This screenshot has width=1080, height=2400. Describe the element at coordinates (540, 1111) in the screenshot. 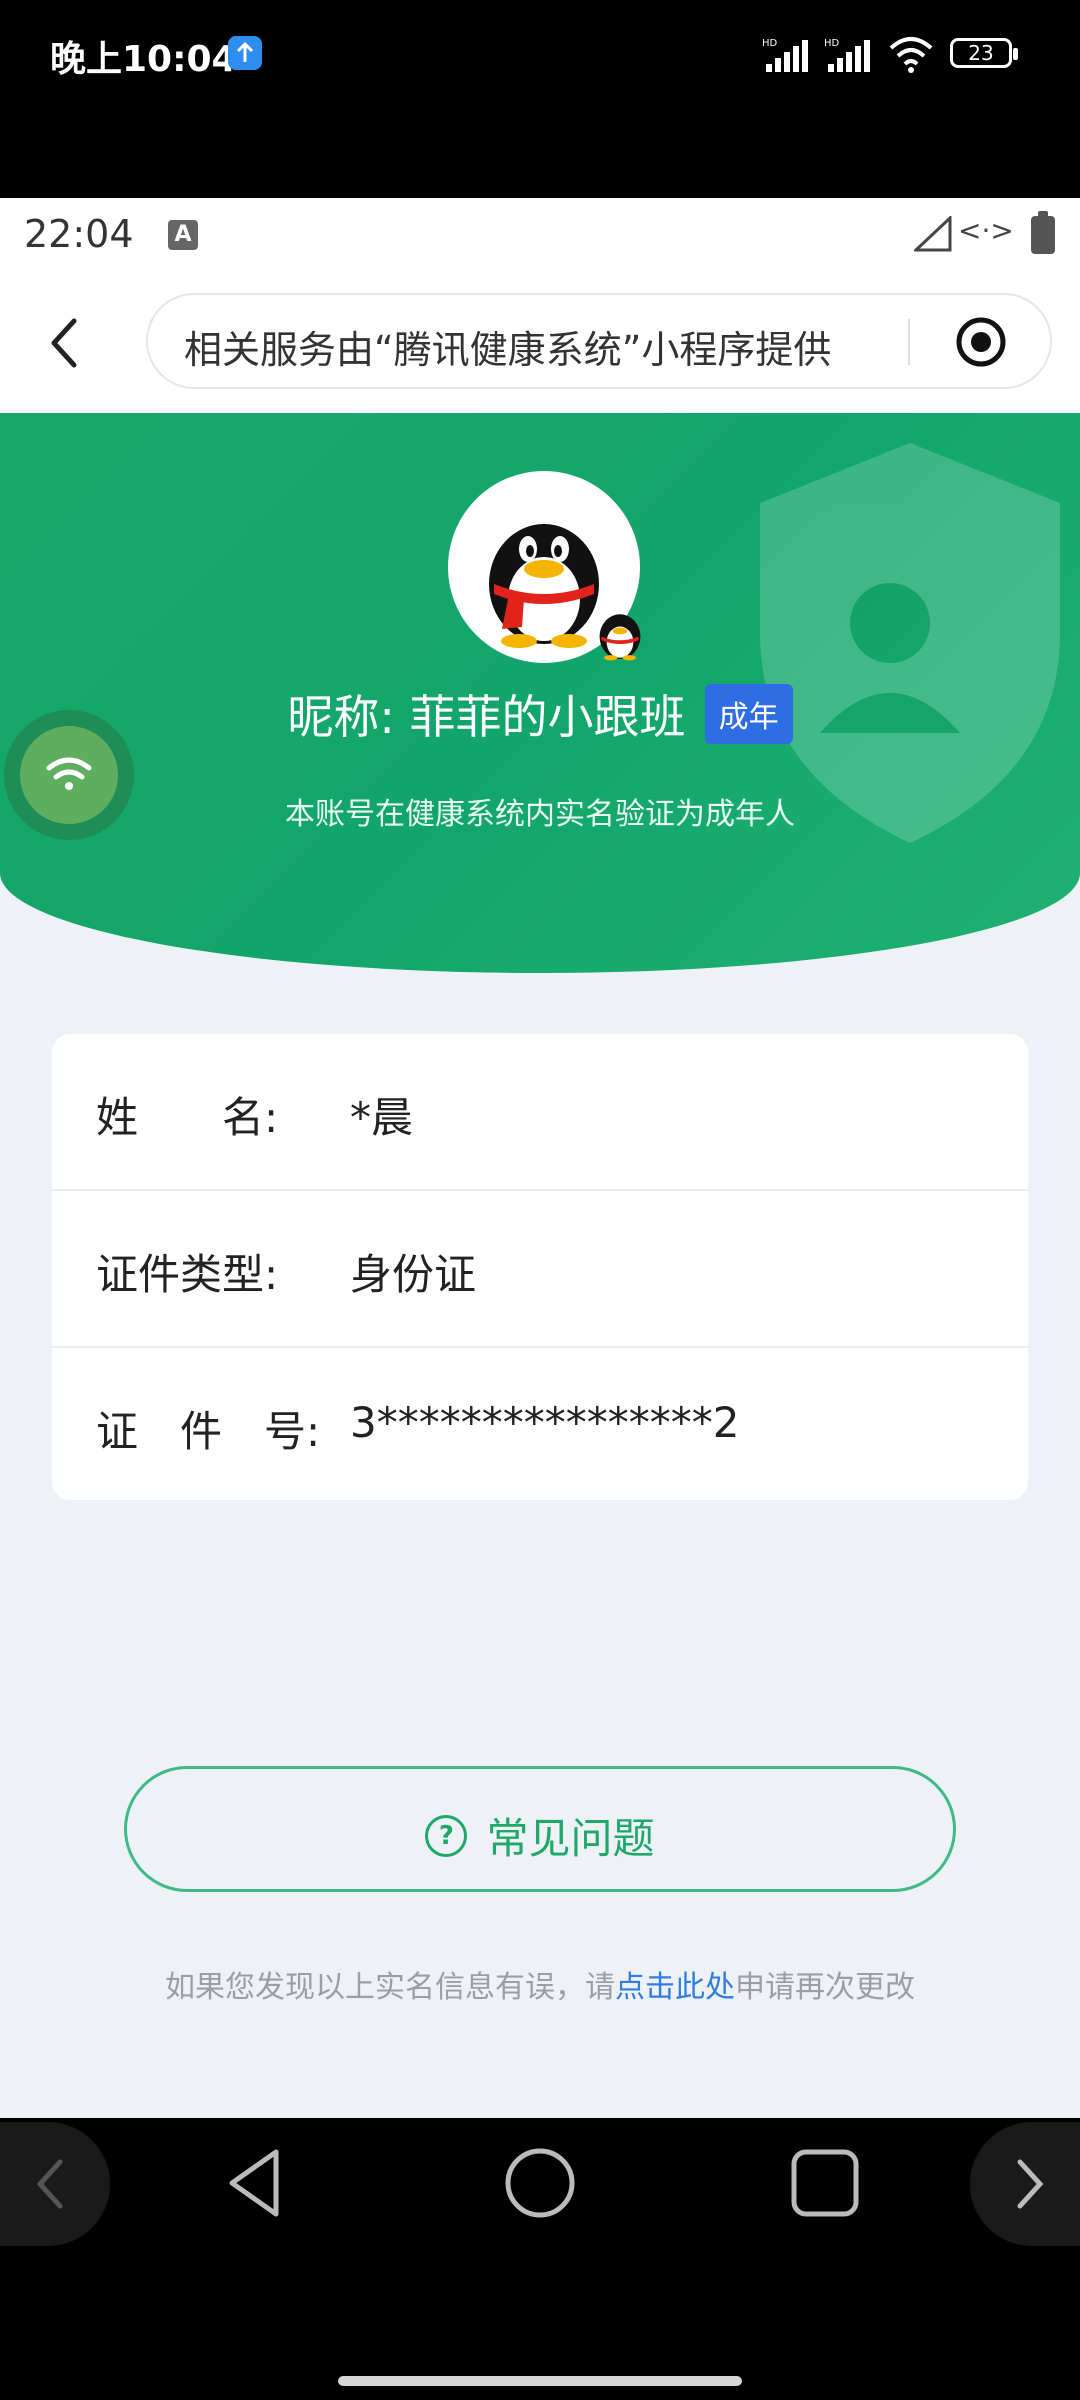

I see `info-row-name: 姓 名: *晨` at that location.